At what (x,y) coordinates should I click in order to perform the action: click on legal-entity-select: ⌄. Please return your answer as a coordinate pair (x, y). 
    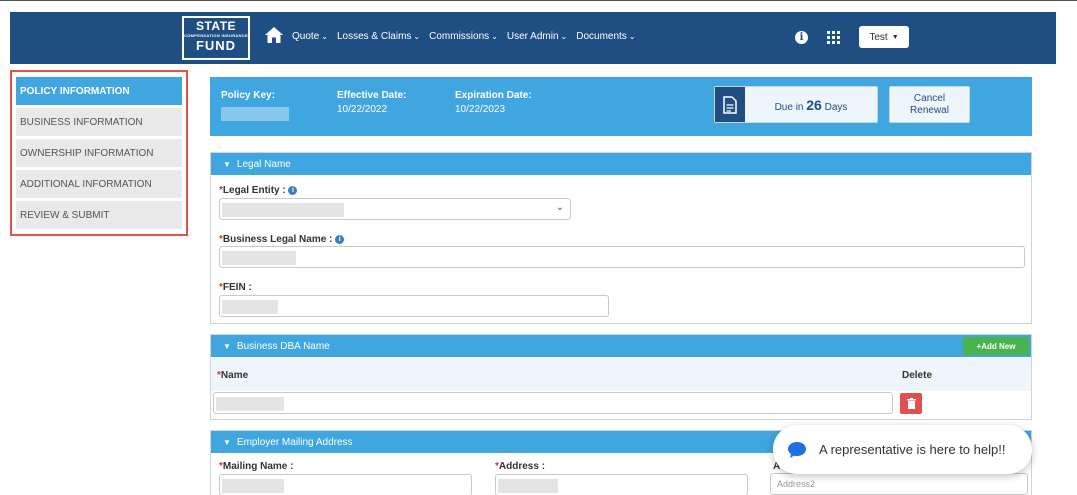
    Looking at the image, I should click on (395, 209).